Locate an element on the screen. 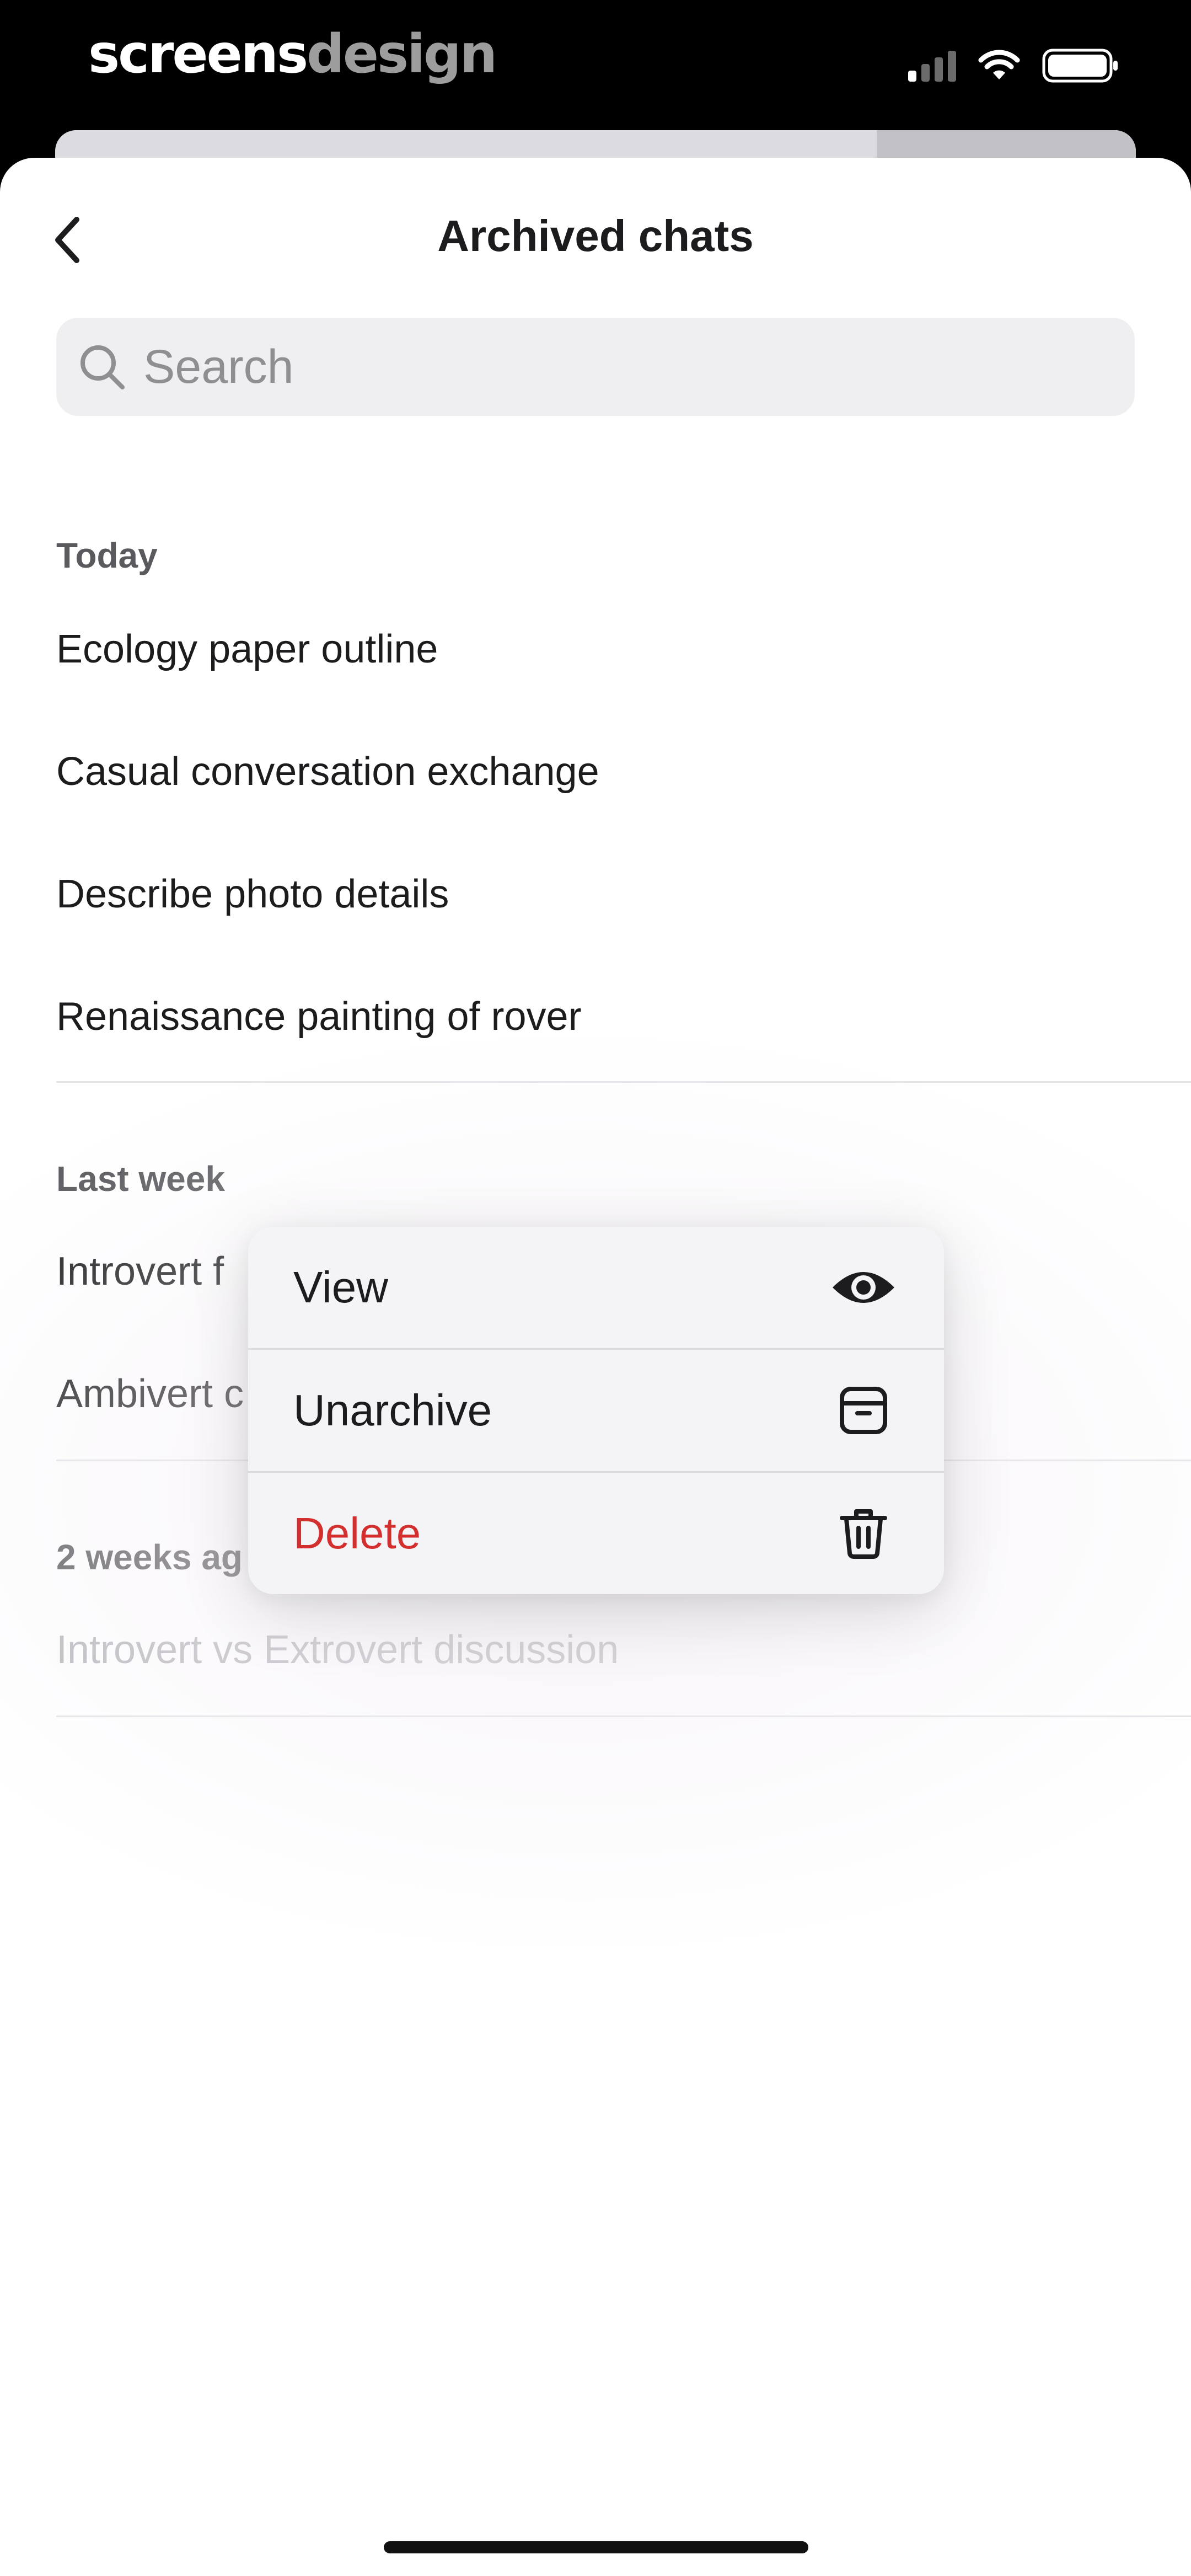 This screenshot has height=2576, width=1191. unarchive-menu-item: Unarchive is located at coordinates (596, 1409).